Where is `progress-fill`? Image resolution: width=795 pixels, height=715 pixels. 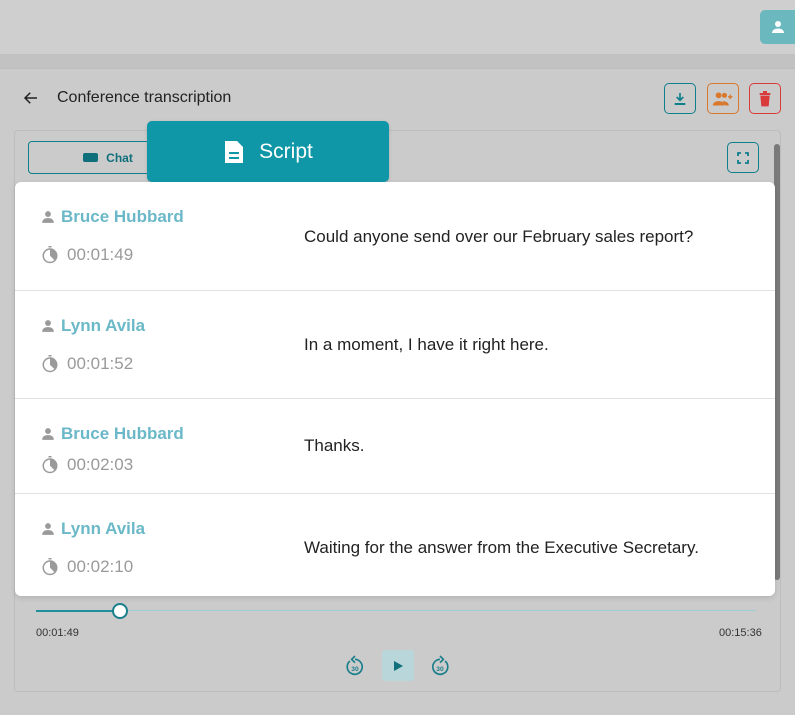 progress-fill is located at coordinates (78, 611).